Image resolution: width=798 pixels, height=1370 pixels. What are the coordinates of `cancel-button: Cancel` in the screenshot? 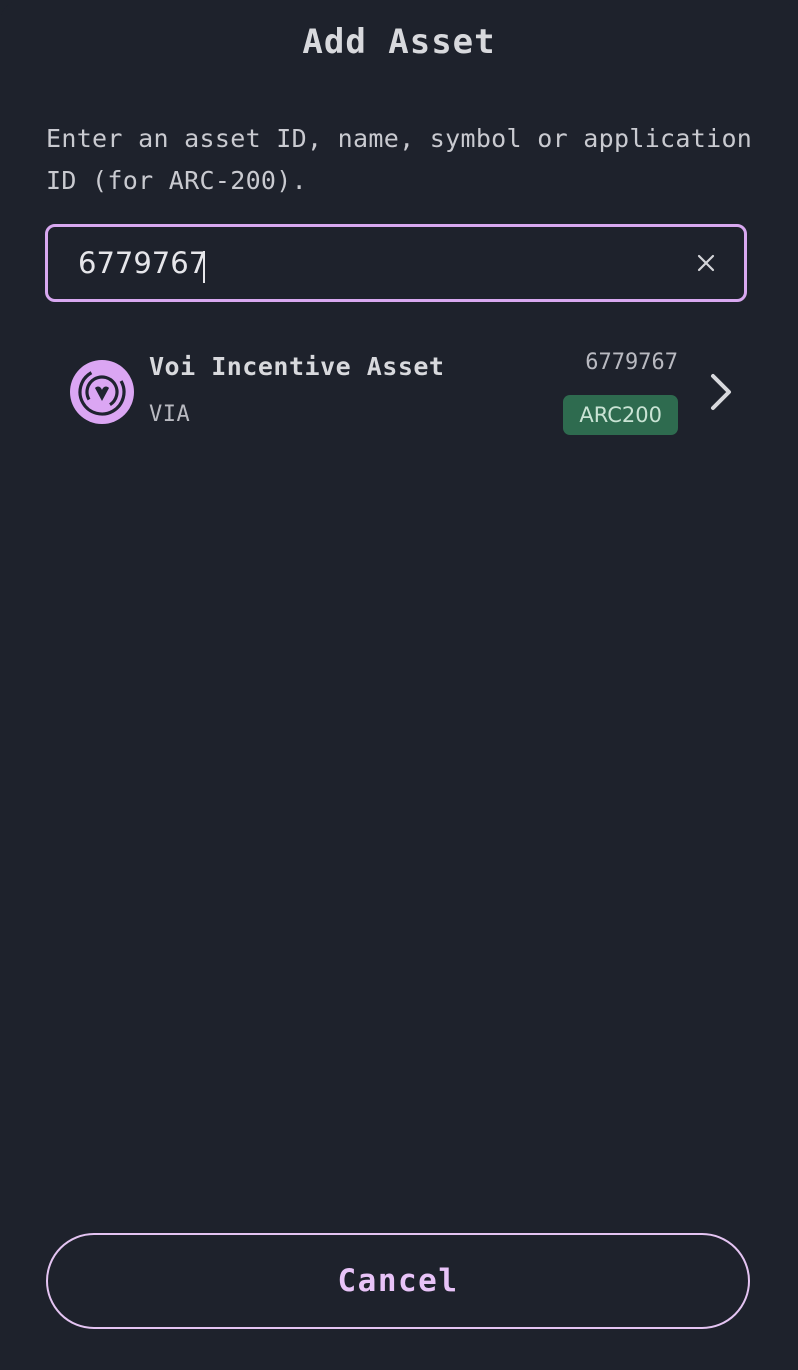 It's located at (398, 1281).